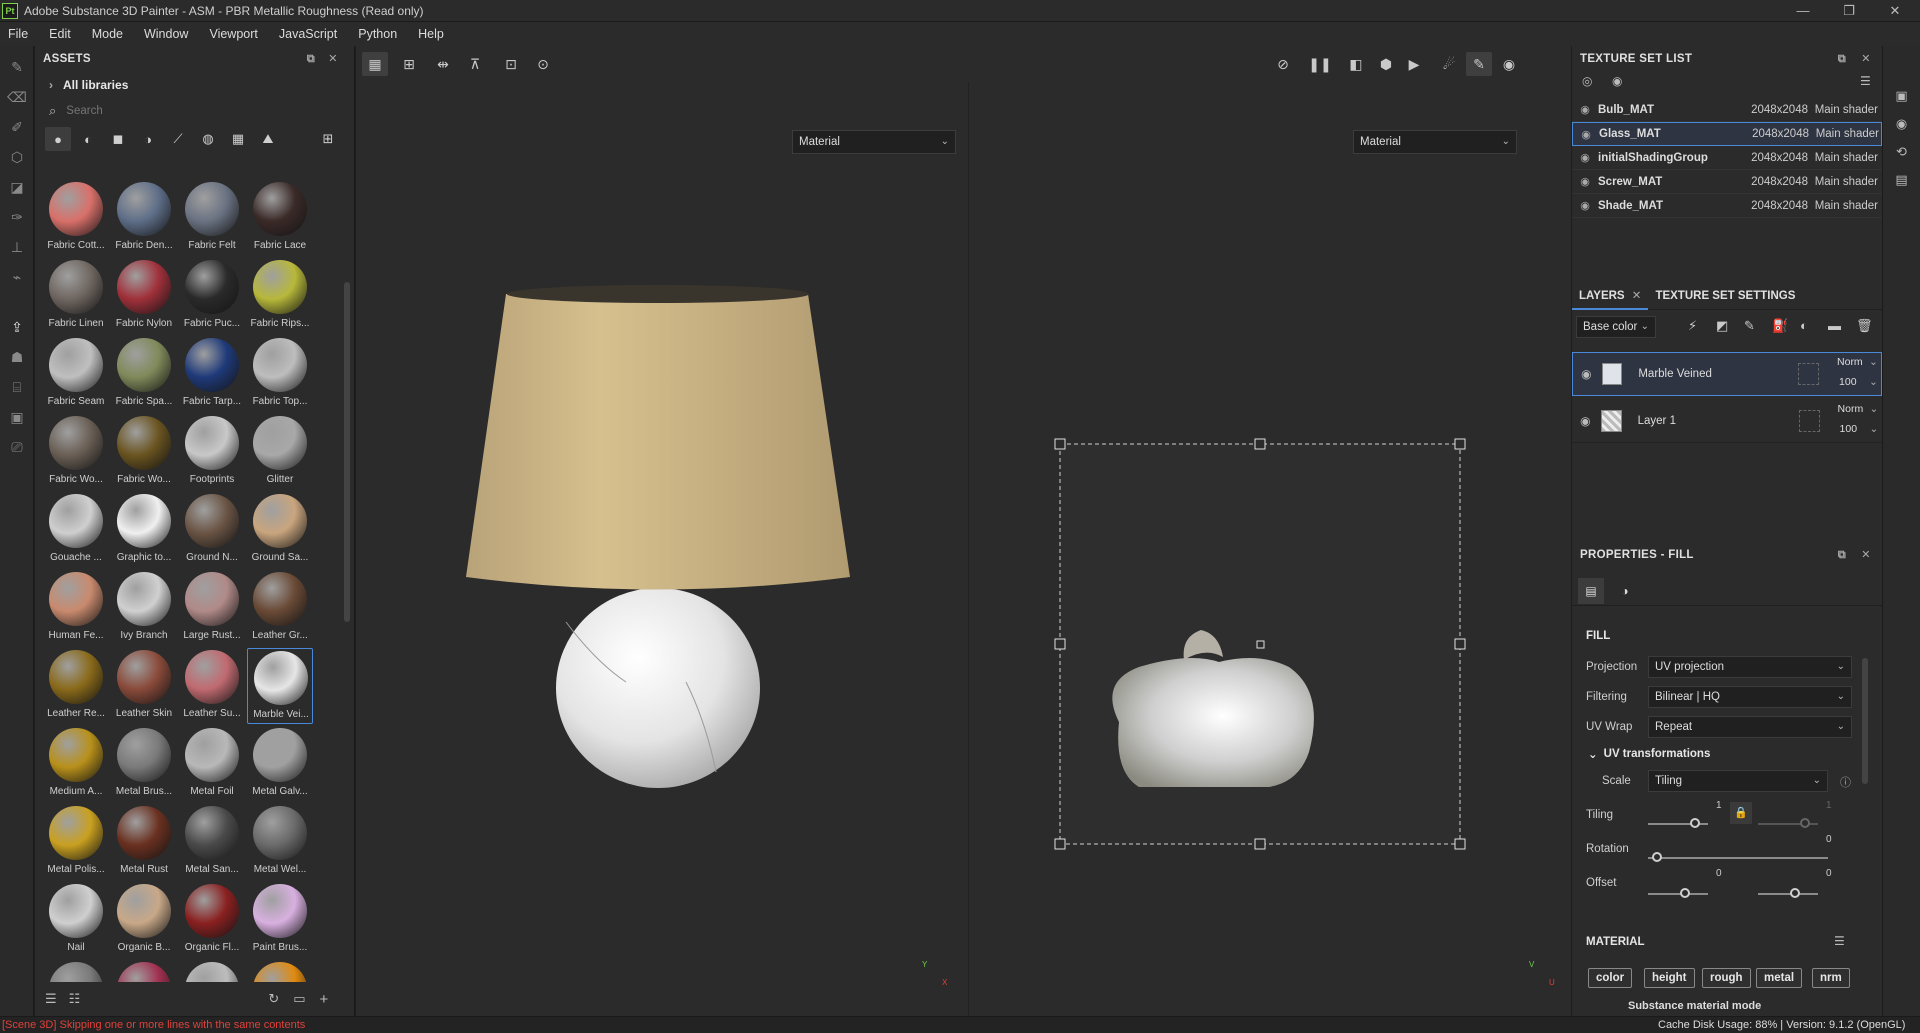 This screenshot has width=1920, height=1033. Describe the element at coordinates (1851, 409) in the screenshot. I see `blend-mode-select: Norm` at that location.